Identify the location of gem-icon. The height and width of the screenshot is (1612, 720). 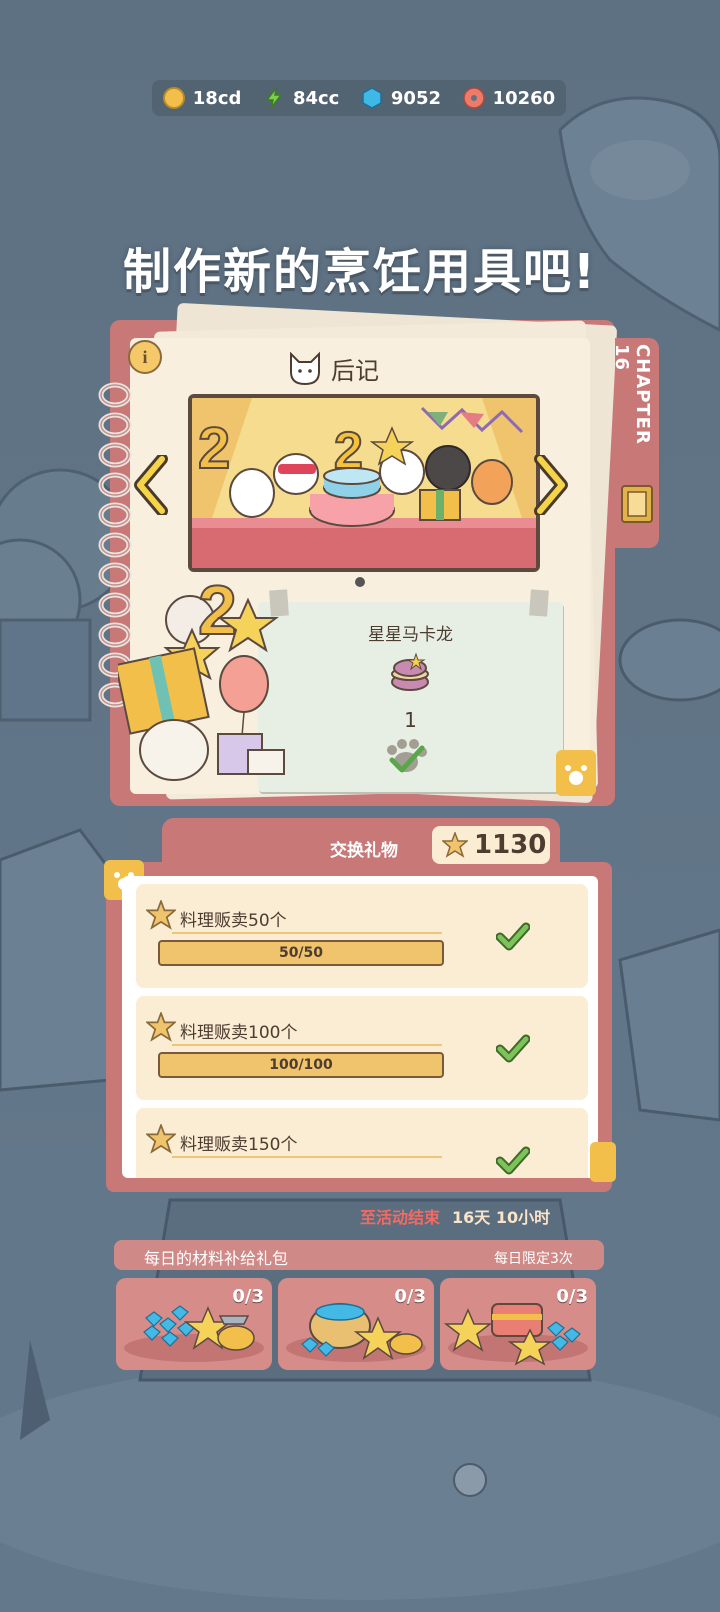
(372, 98).